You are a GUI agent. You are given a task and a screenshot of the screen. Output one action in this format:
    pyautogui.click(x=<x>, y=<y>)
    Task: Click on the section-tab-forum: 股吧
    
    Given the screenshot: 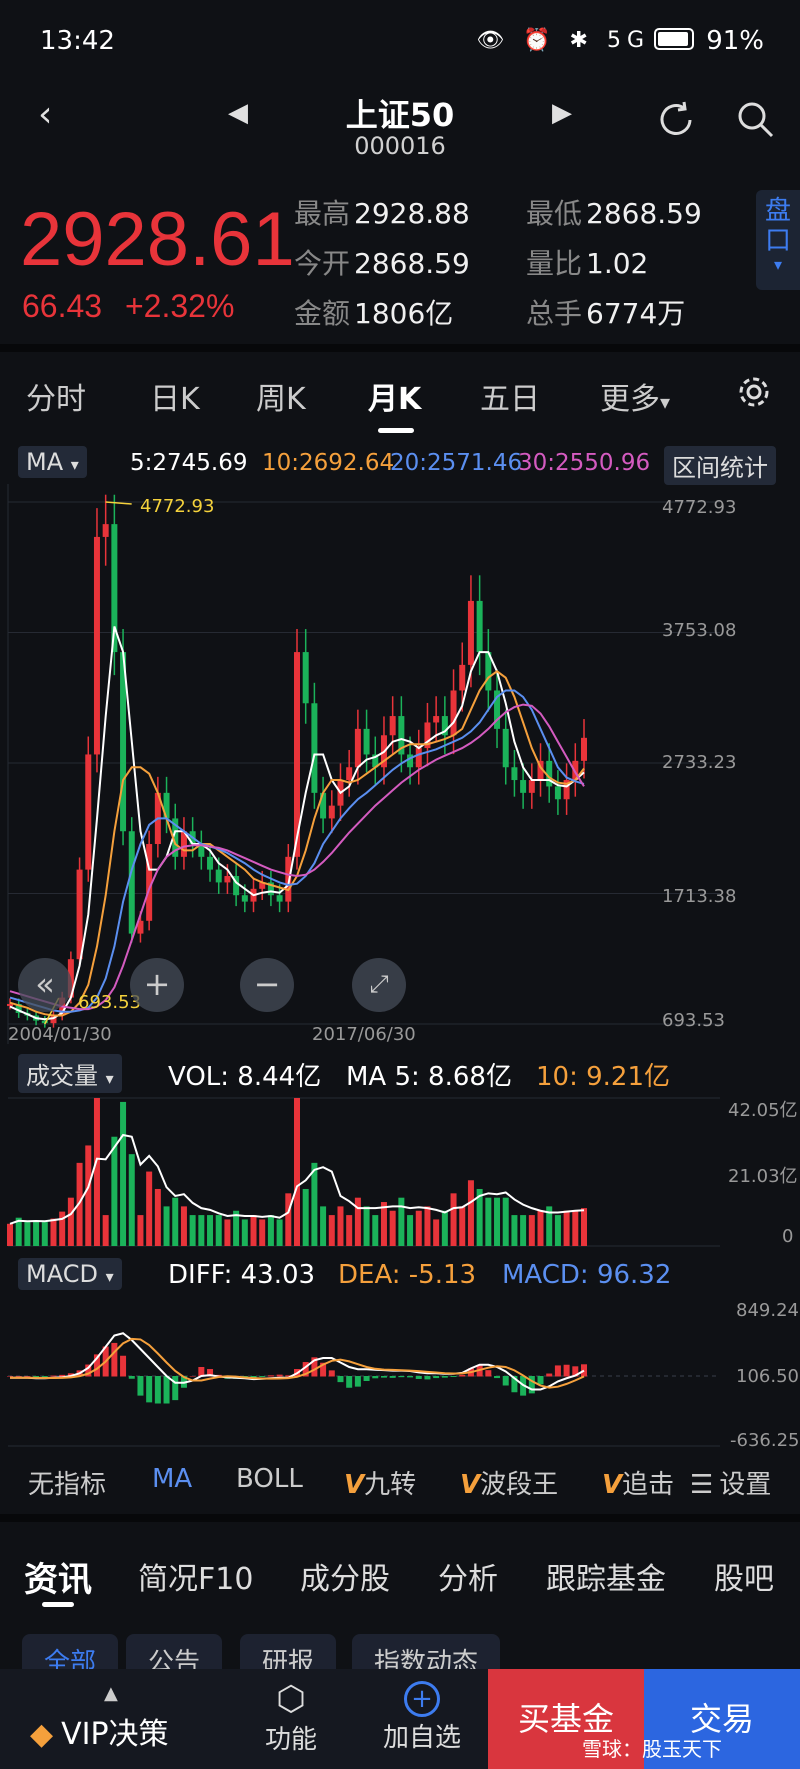 What is the action you would take?
    pyautogui.click(x=744, y=1576)
    